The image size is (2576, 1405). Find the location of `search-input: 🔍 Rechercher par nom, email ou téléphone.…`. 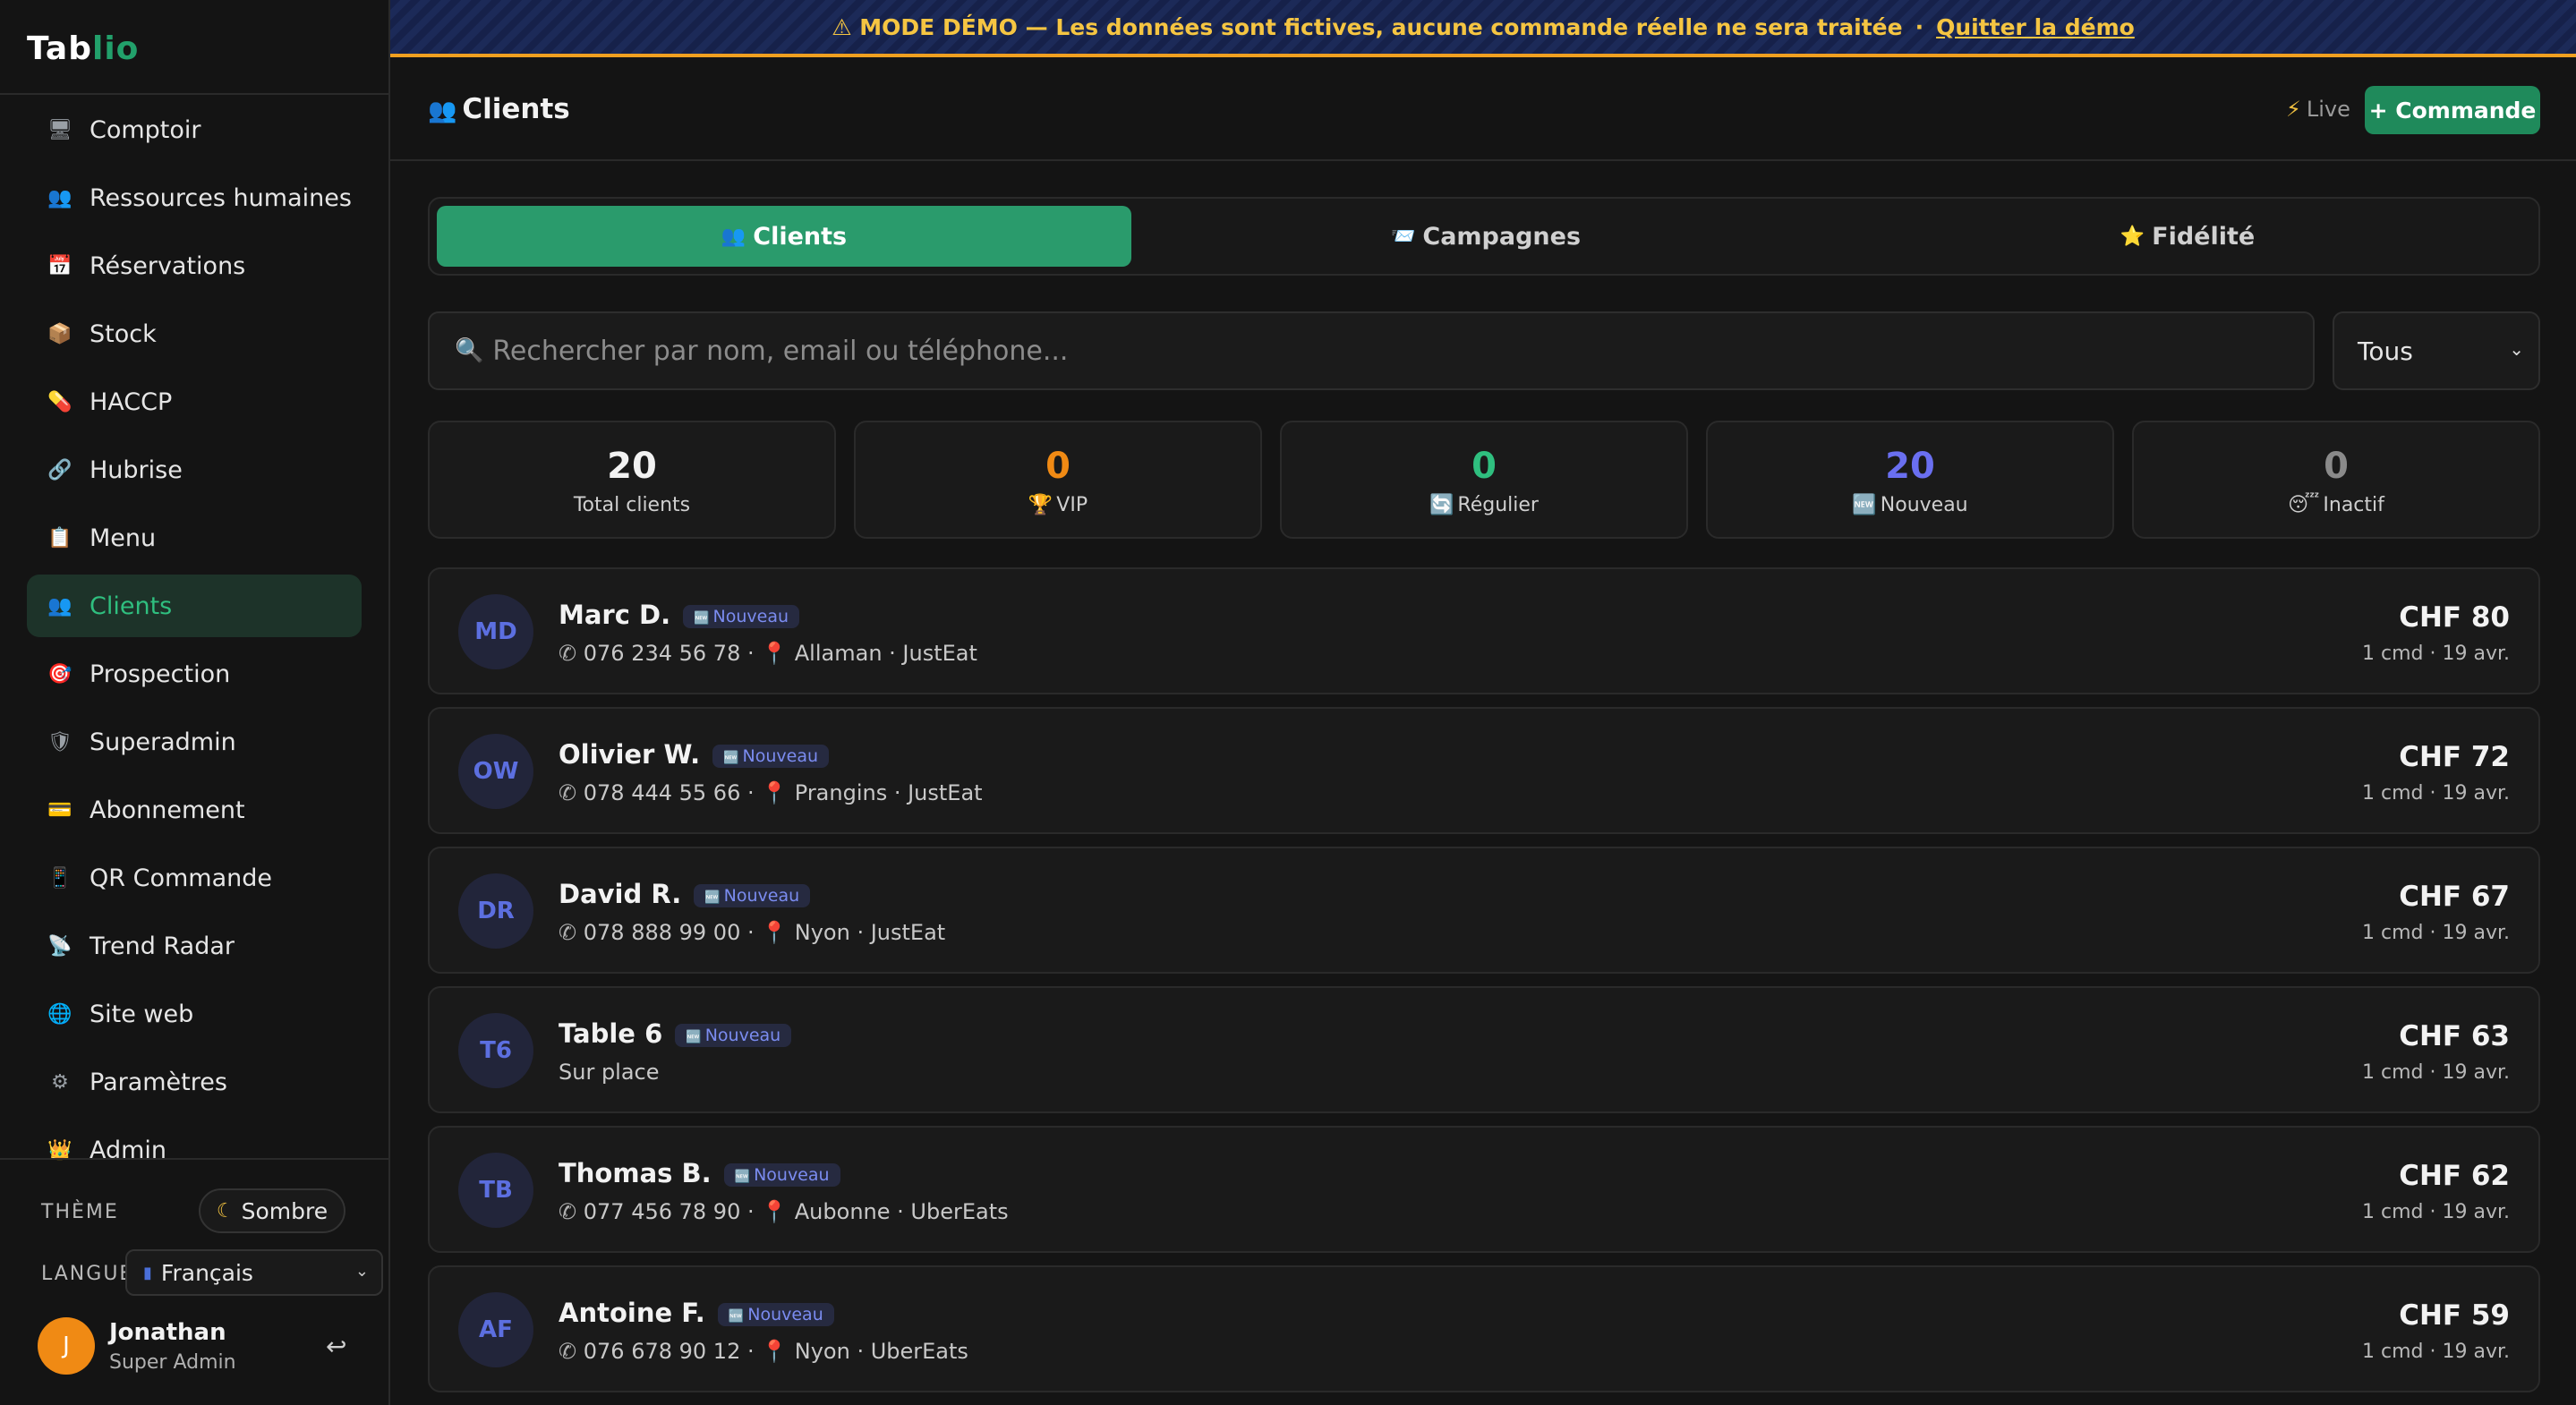

search-input: 🔍 Rechercher par nom, email ou téléphone.… is located at coordinates (1371, 350).